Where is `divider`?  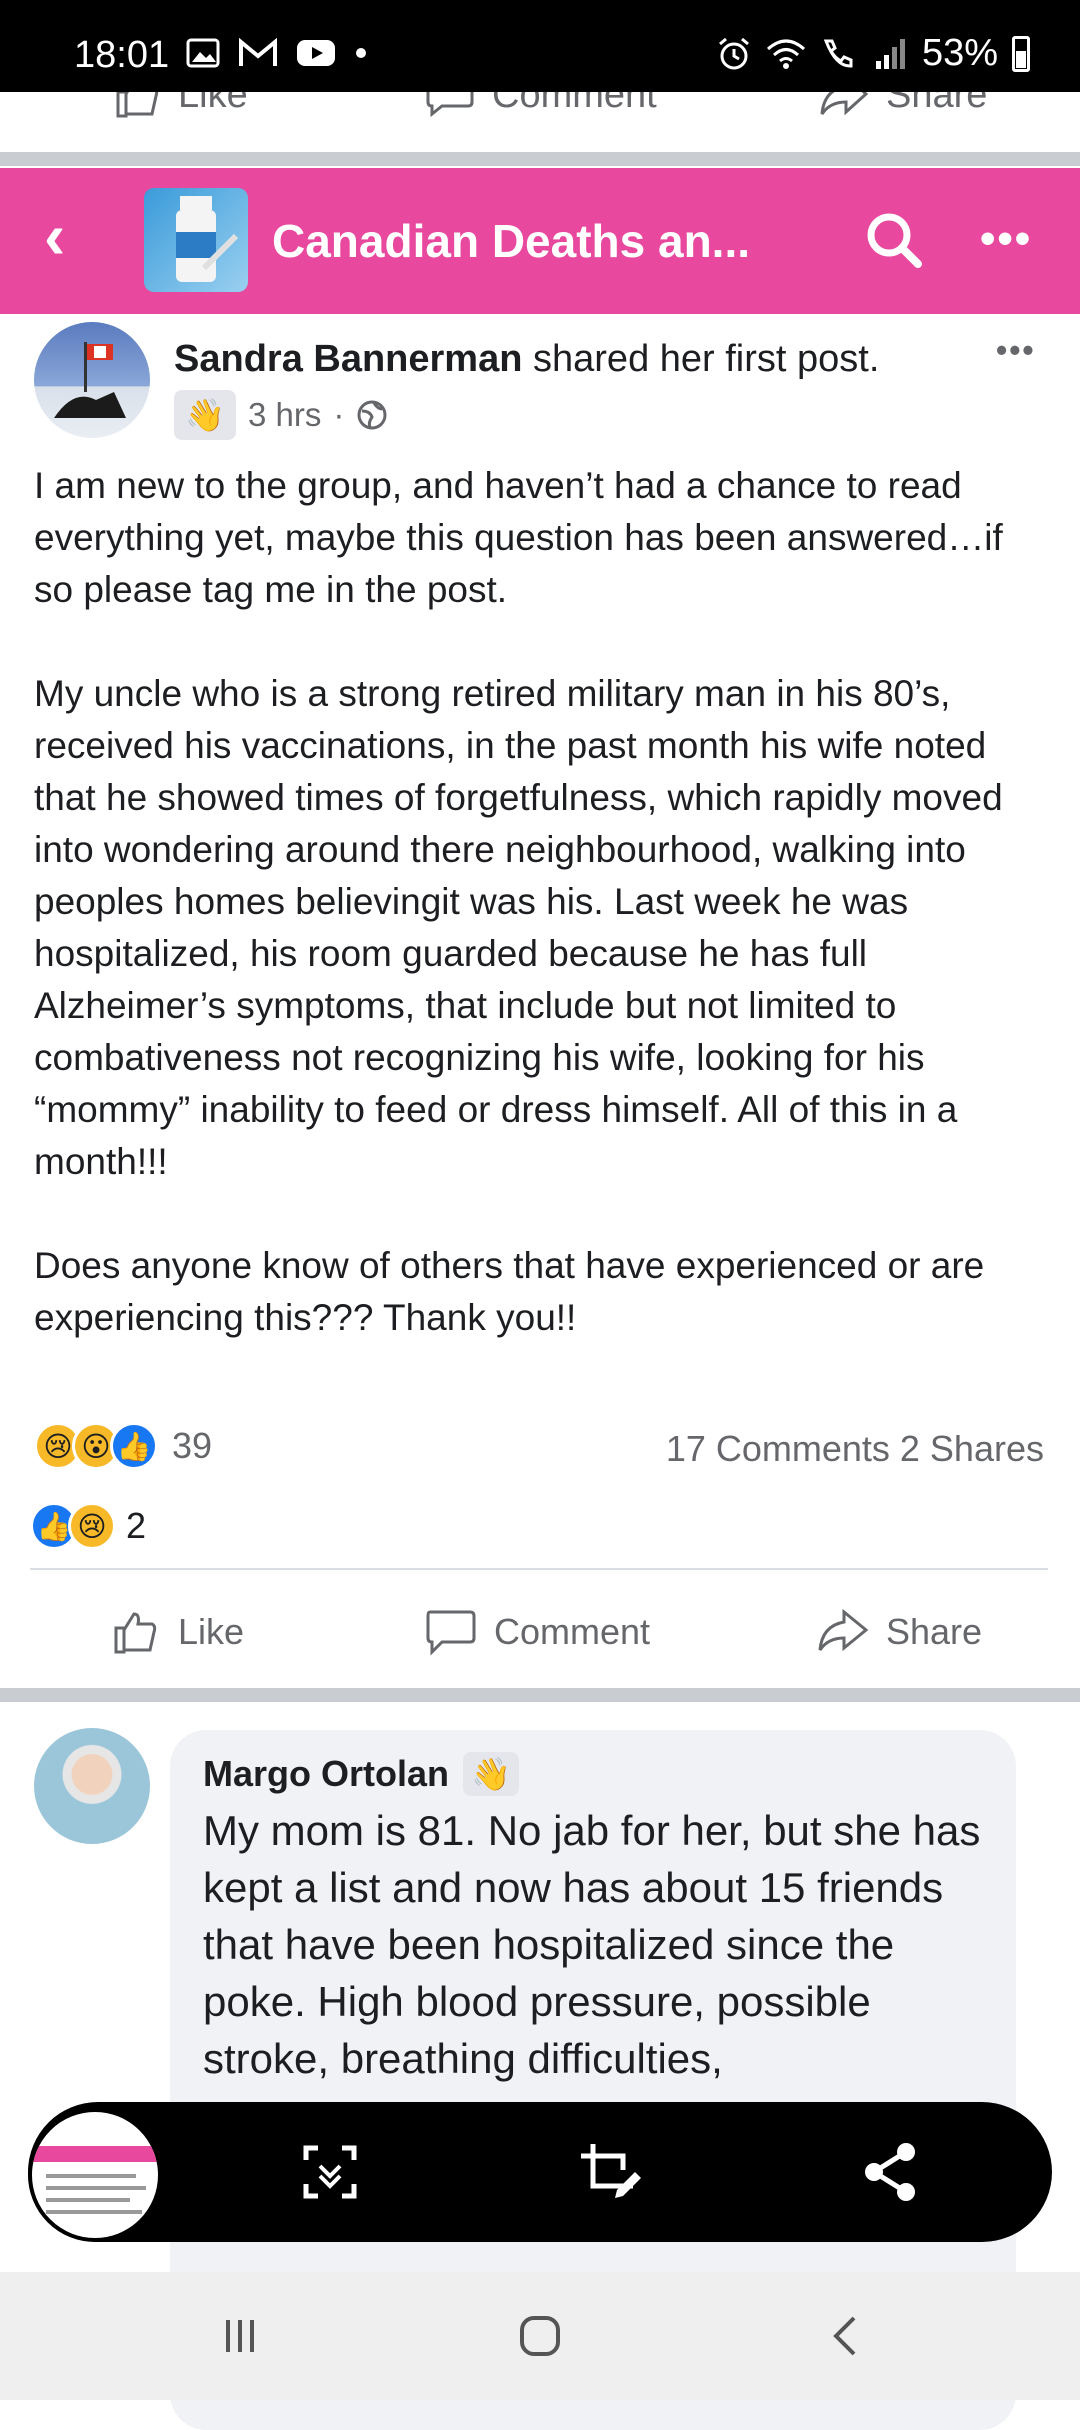 divider is located at coordinates (539, 1569).